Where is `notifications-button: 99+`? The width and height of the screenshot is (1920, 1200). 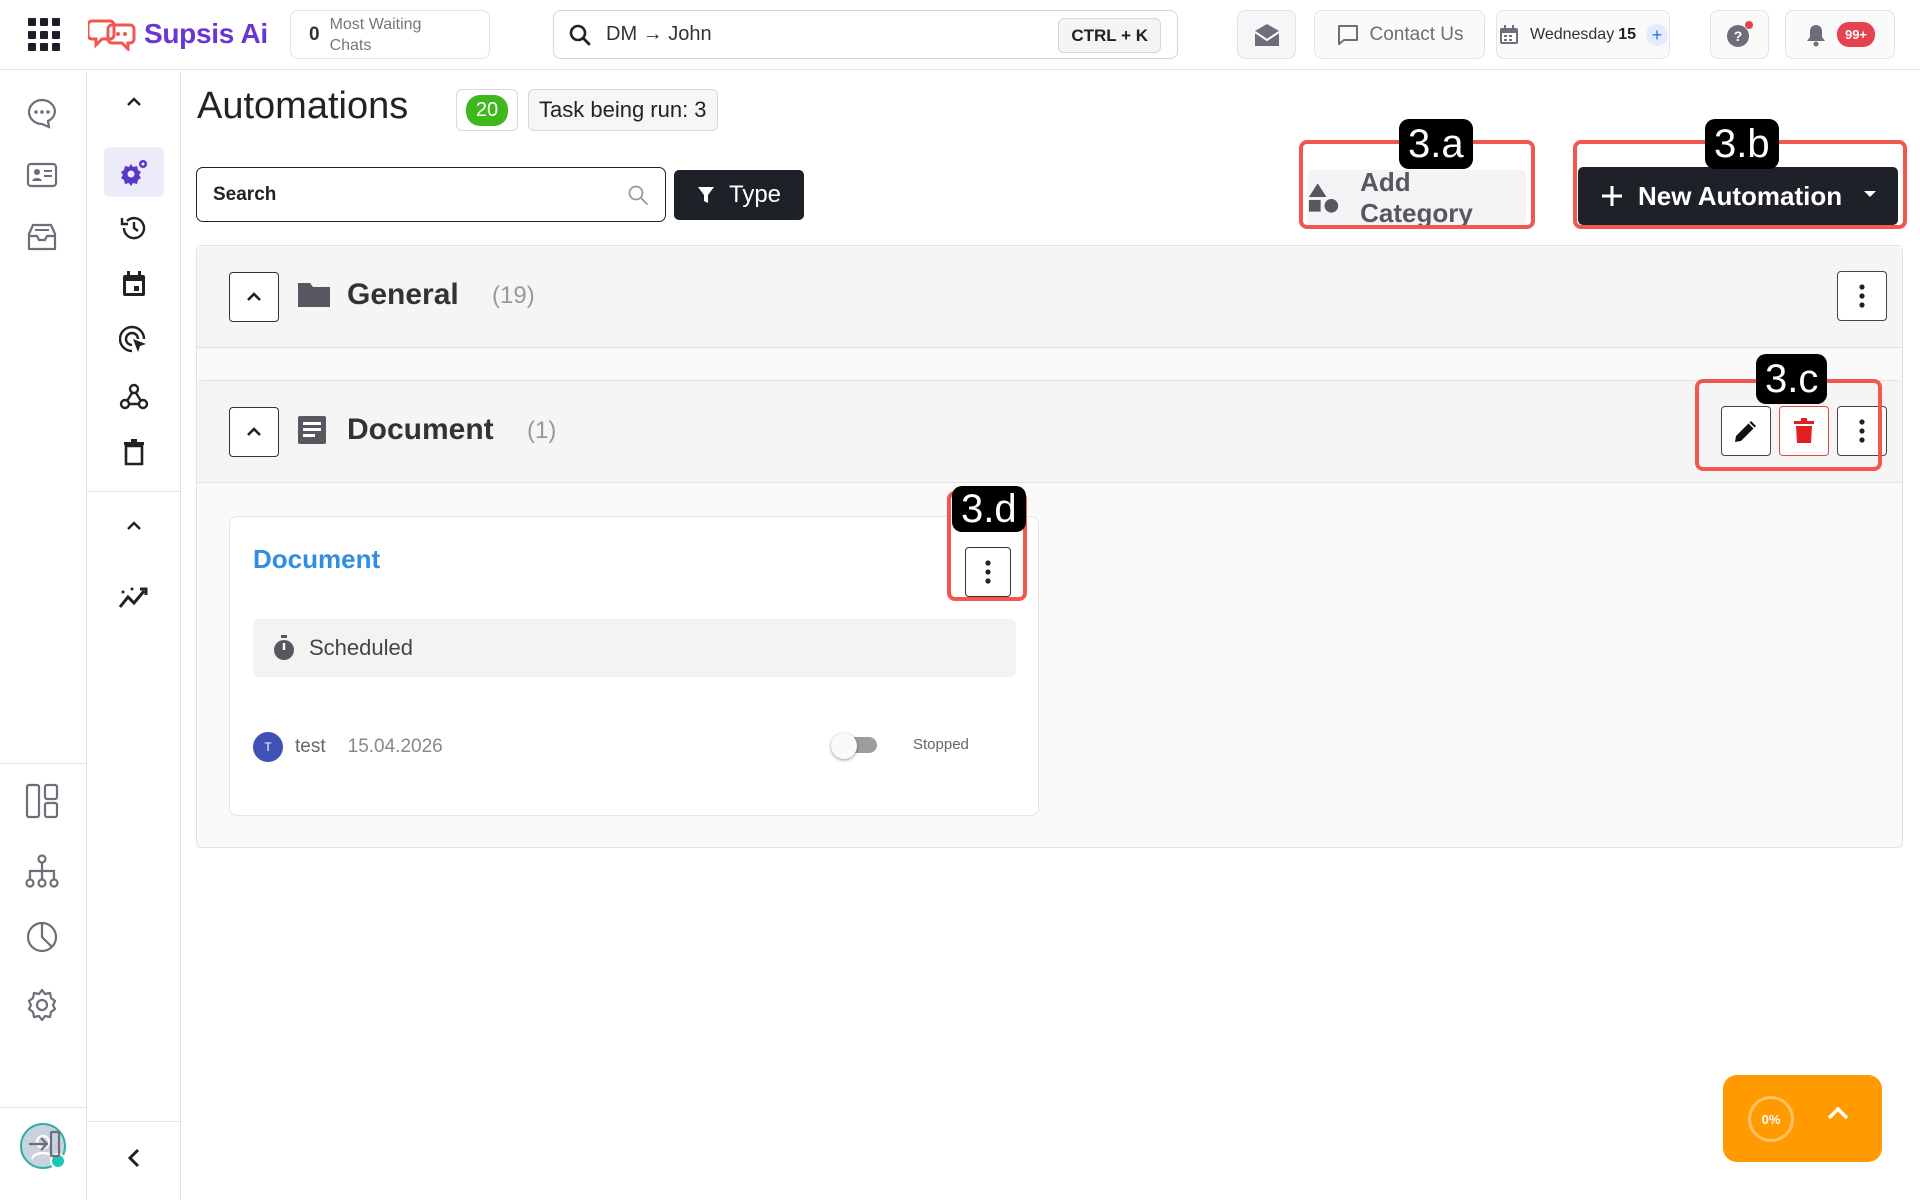
notifications-button: 99+ is located at coordinates (1840, 34).